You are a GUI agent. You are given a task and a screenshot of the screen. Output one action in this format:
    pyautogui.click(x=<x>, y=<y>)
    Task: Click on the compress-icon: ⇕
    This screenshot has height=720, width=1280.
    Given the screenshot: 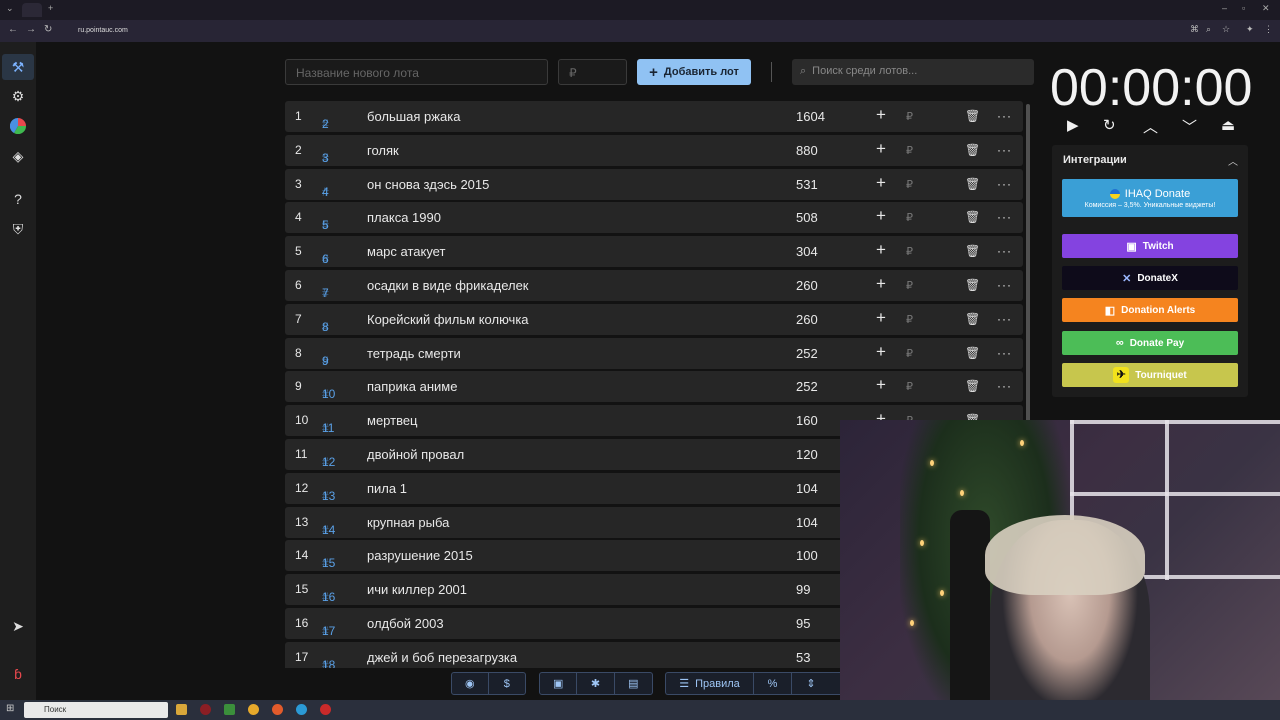 What is the action you would take?
    pyautogui.click(x=811, y=683)
    